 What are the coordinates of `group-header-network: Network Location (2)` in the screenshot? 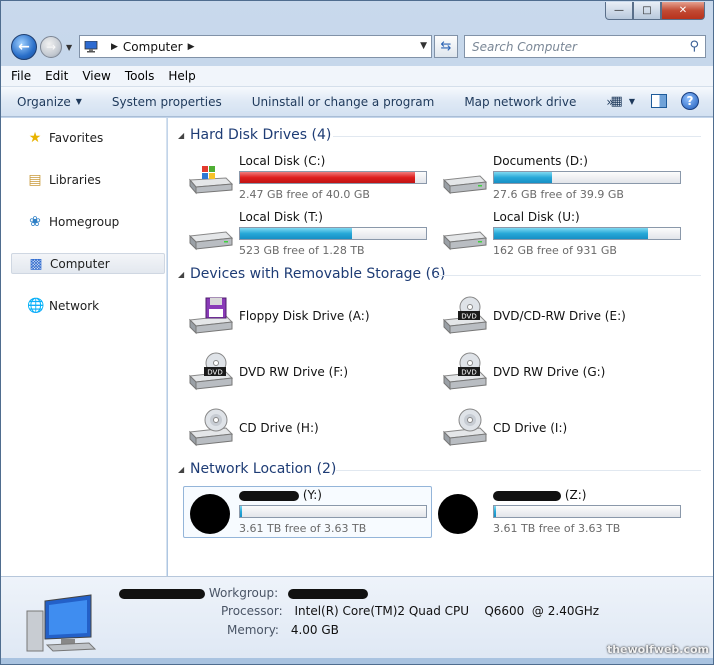 It's located at (263, 469).